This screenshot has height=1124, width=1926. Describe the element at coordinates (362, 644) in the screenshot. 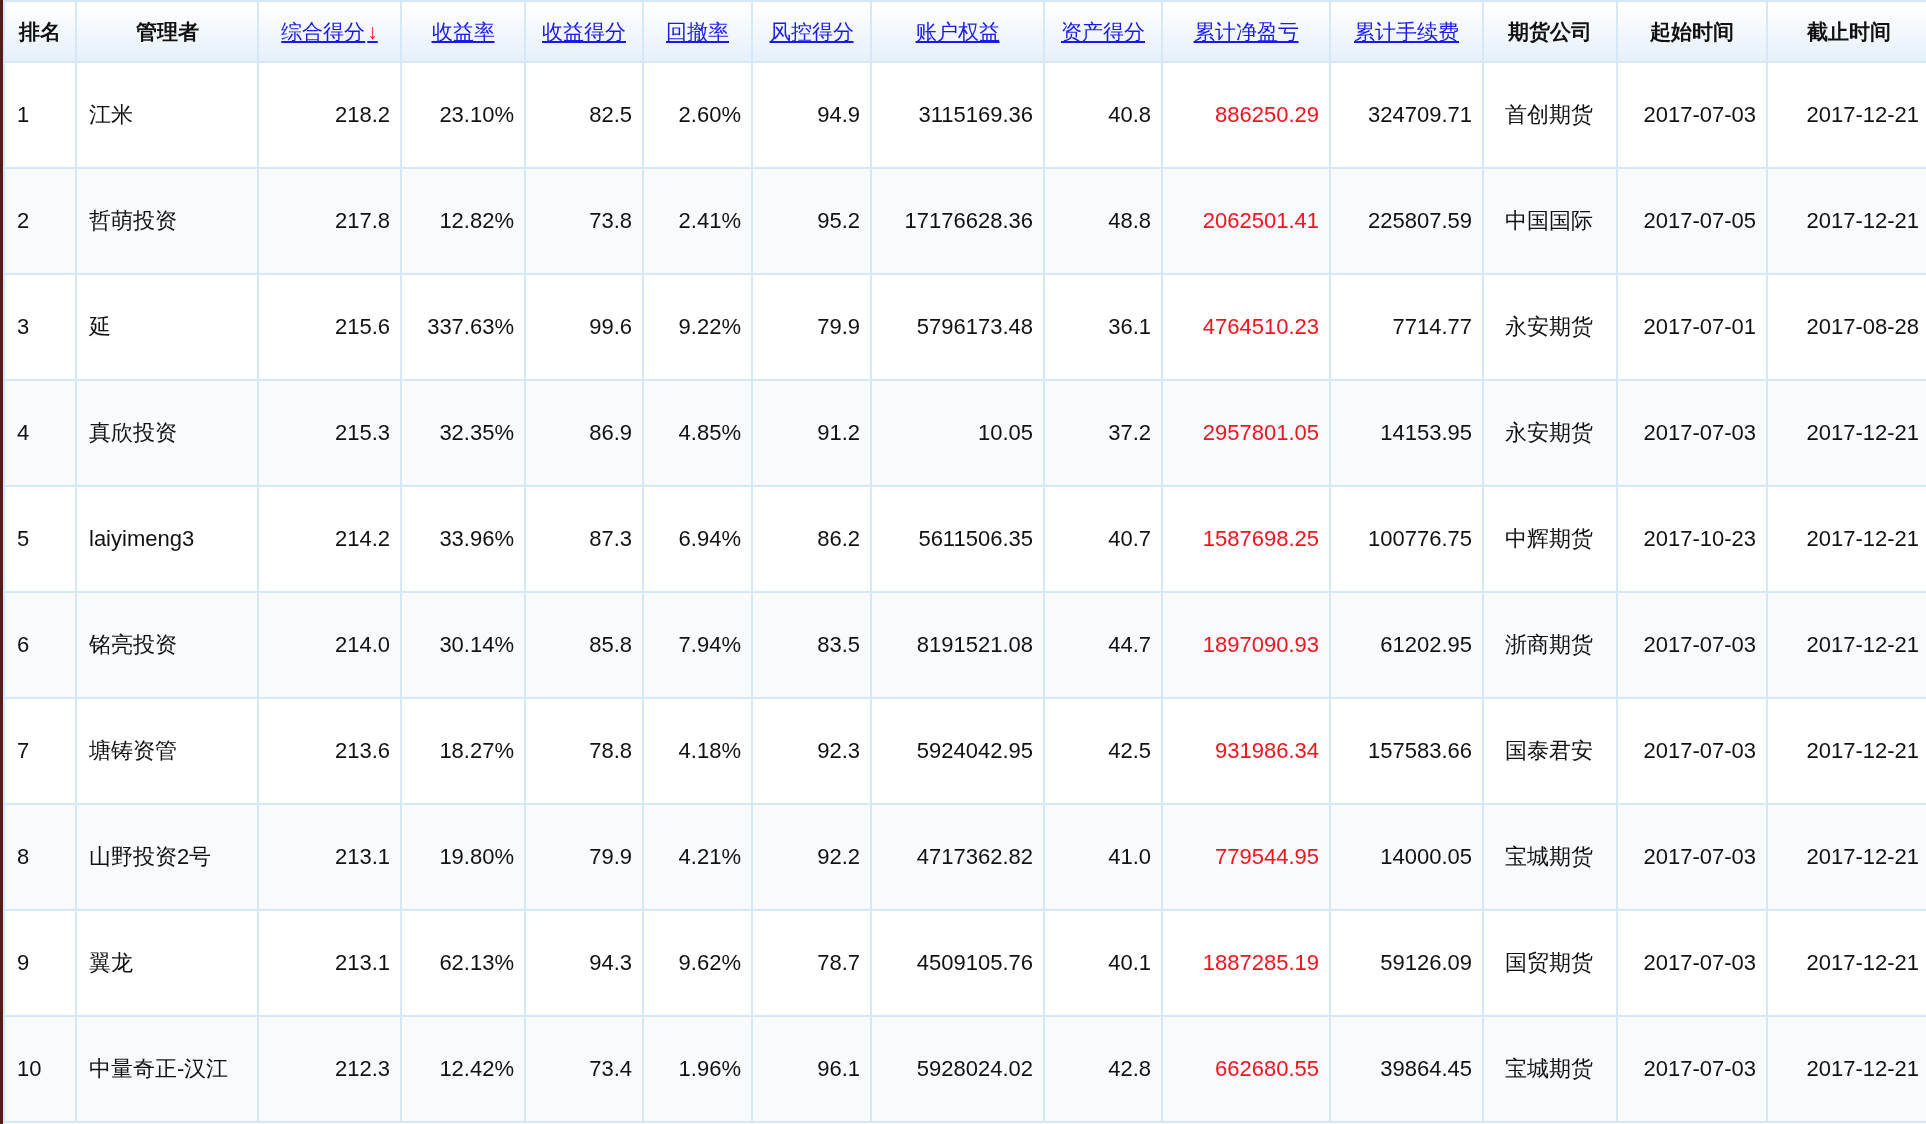

I see `table-cell: 214.0` at that location.